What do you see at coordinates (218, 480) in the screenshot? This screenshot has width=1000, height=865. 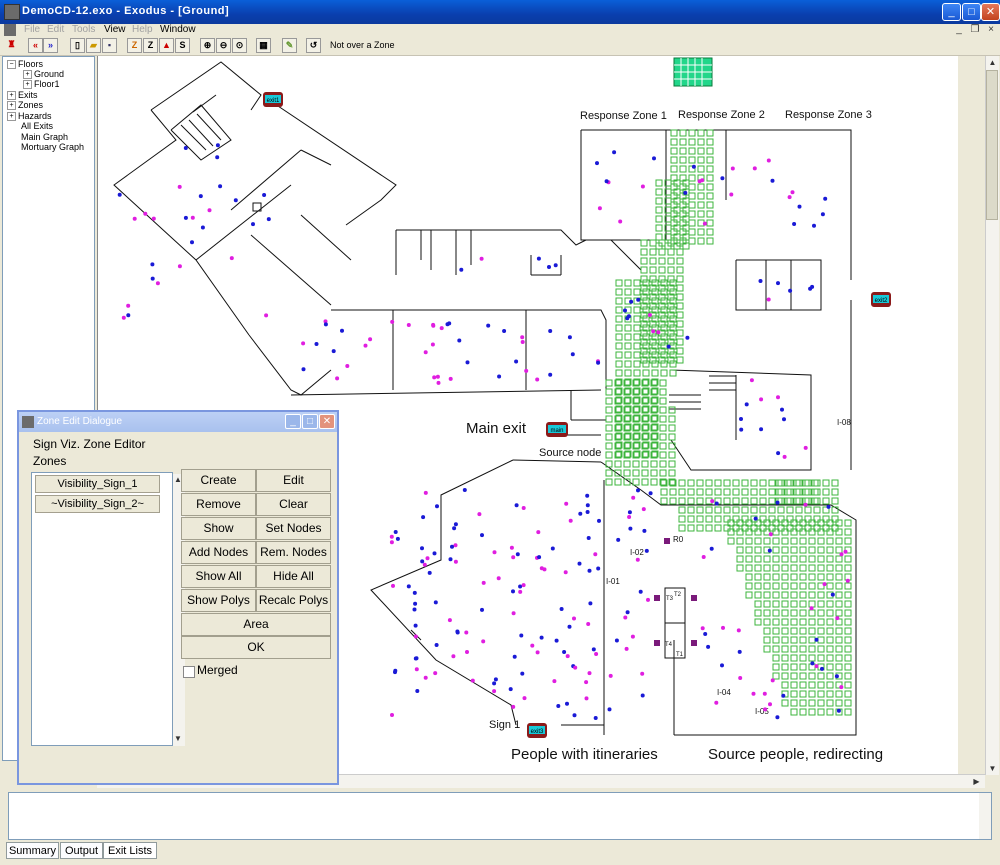 I see `create-button: Create` at bounding box center [218, 480].